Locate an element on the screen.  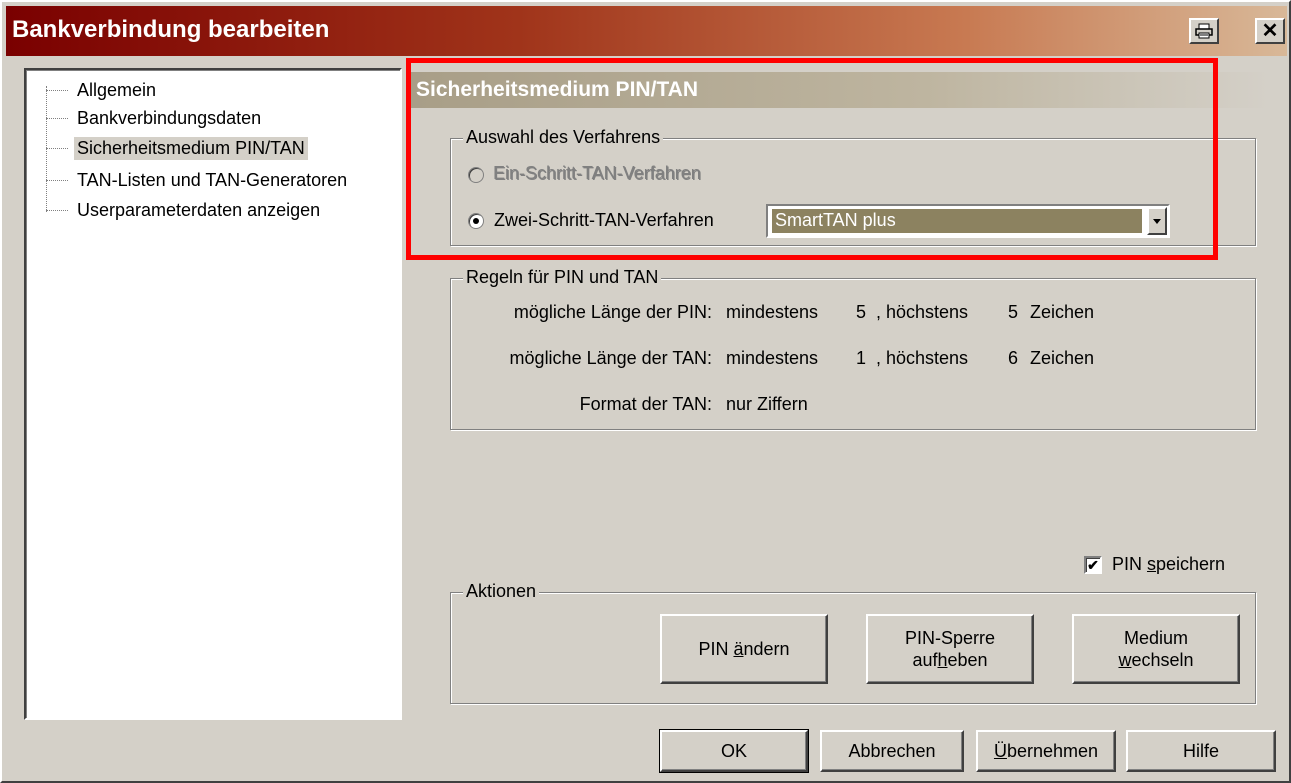
tan-length-label: mögliche Länge der TAN: is located at coordinates (610, 358).